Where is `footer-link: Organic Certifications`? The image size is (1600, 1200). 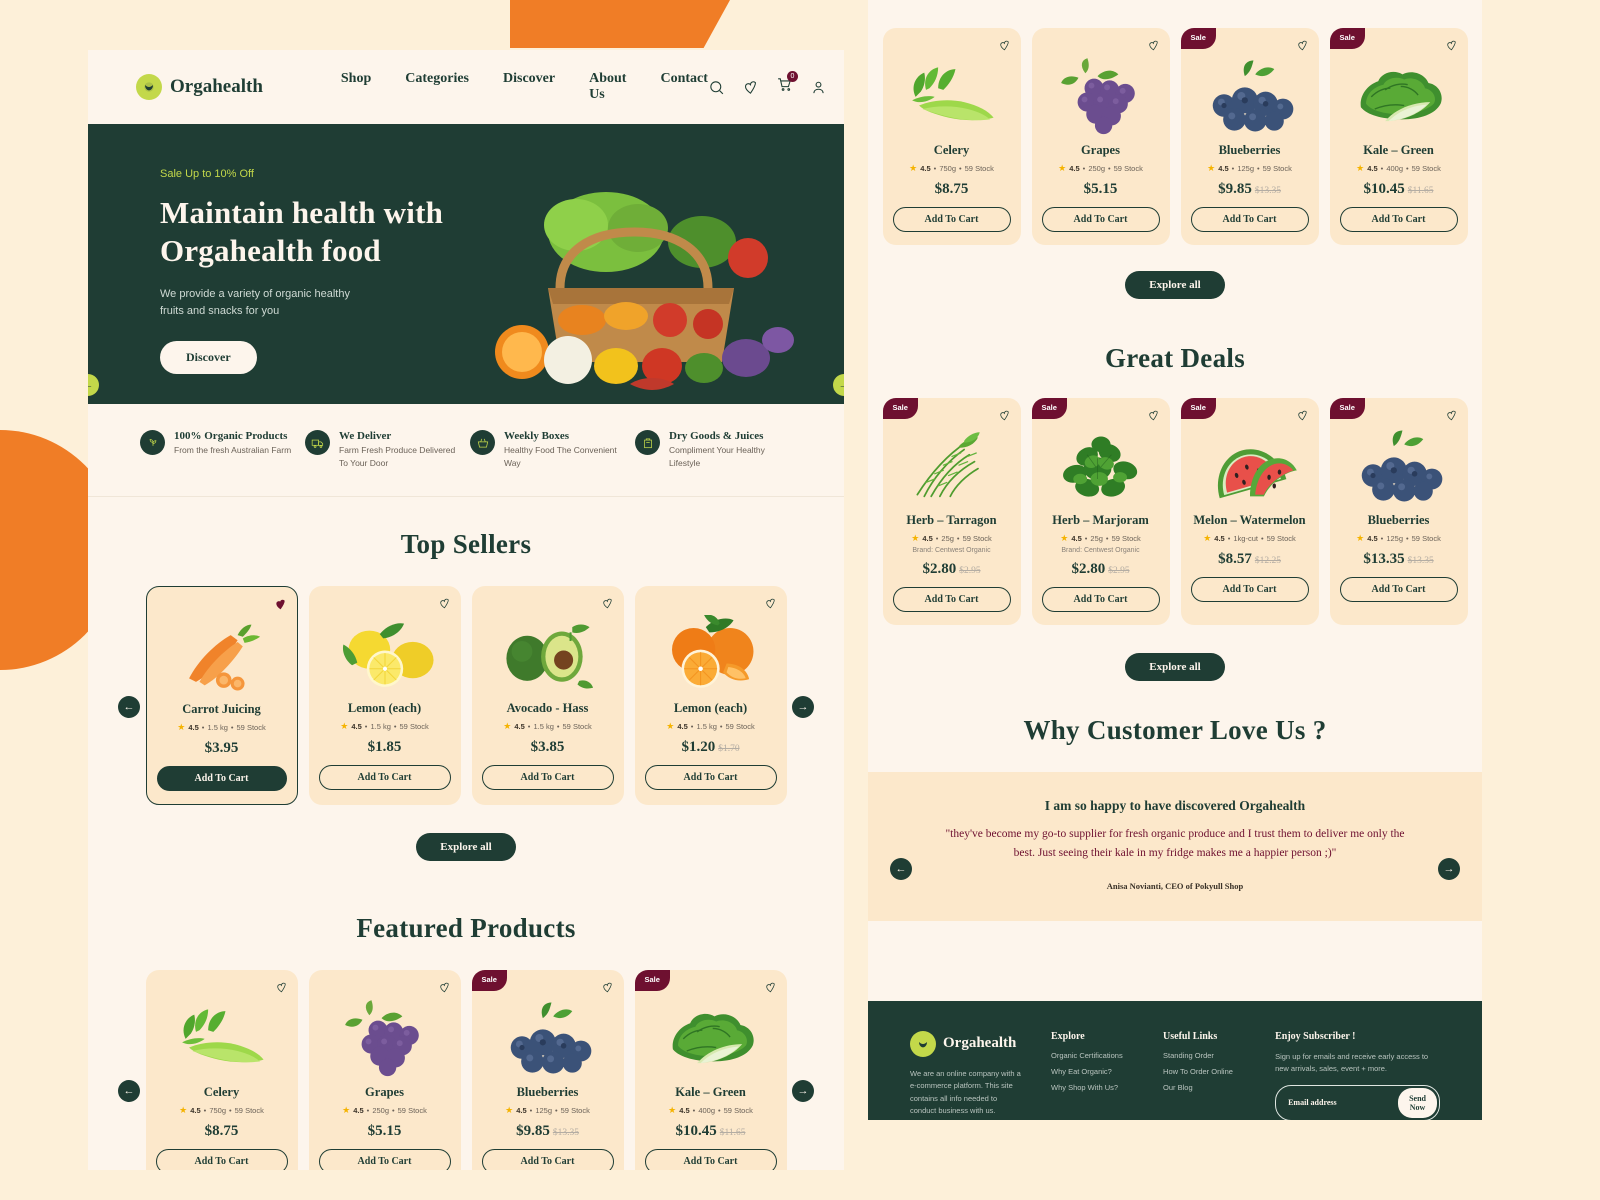 footer-link: Organic Certifications is located at coordinates (1094, 1055).